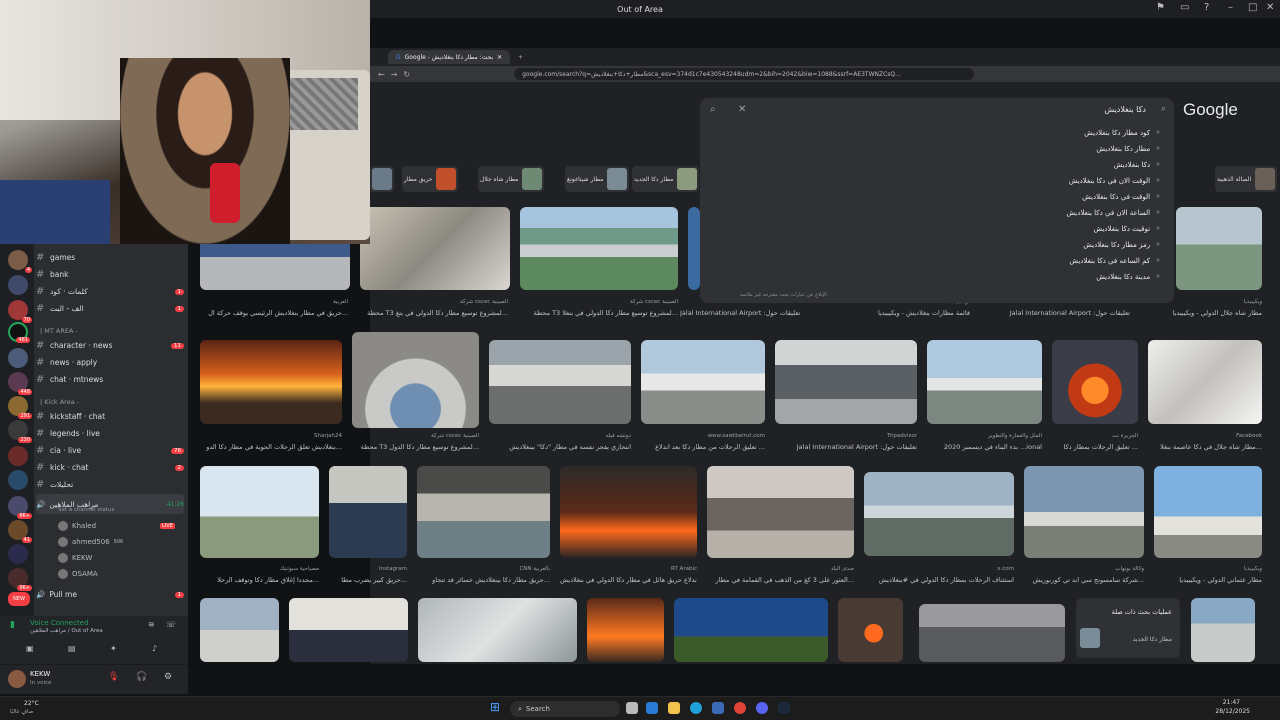 This screenshot has height=720, width=1280. What do you see at coordinates (59, 331) in the screenshot?
I see `category-mt-area: | MT AREA -` at bounding box center [59, 331].